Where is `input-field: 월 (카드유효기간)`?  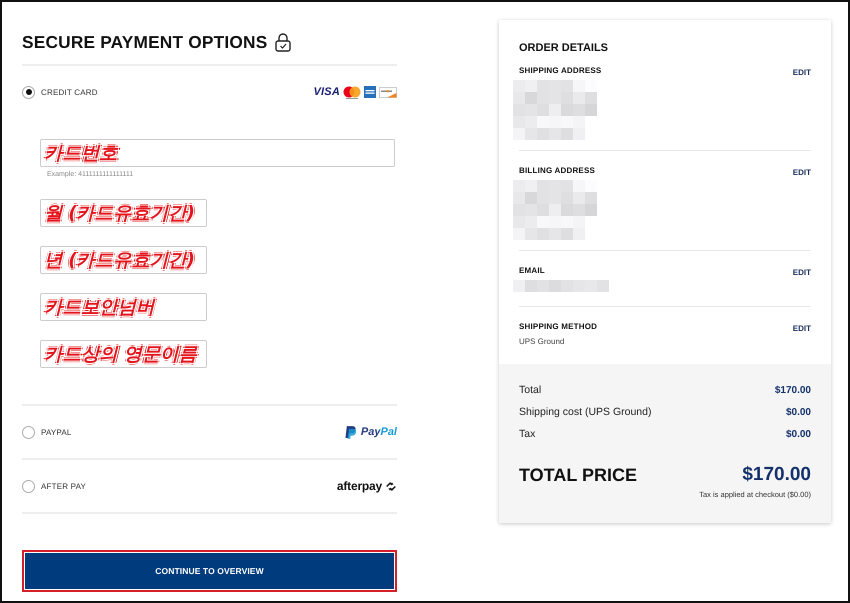 input-field: 월 (카드유효기간) is located at coordinates (123, 213).